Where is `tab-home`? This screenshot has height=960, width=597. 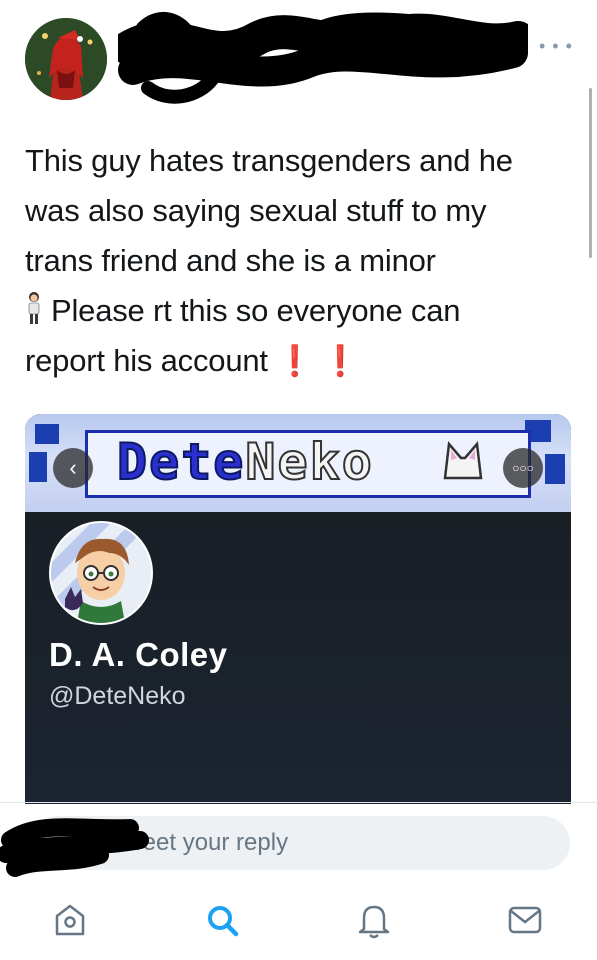 tab-home is located at coordinates (70, 920).